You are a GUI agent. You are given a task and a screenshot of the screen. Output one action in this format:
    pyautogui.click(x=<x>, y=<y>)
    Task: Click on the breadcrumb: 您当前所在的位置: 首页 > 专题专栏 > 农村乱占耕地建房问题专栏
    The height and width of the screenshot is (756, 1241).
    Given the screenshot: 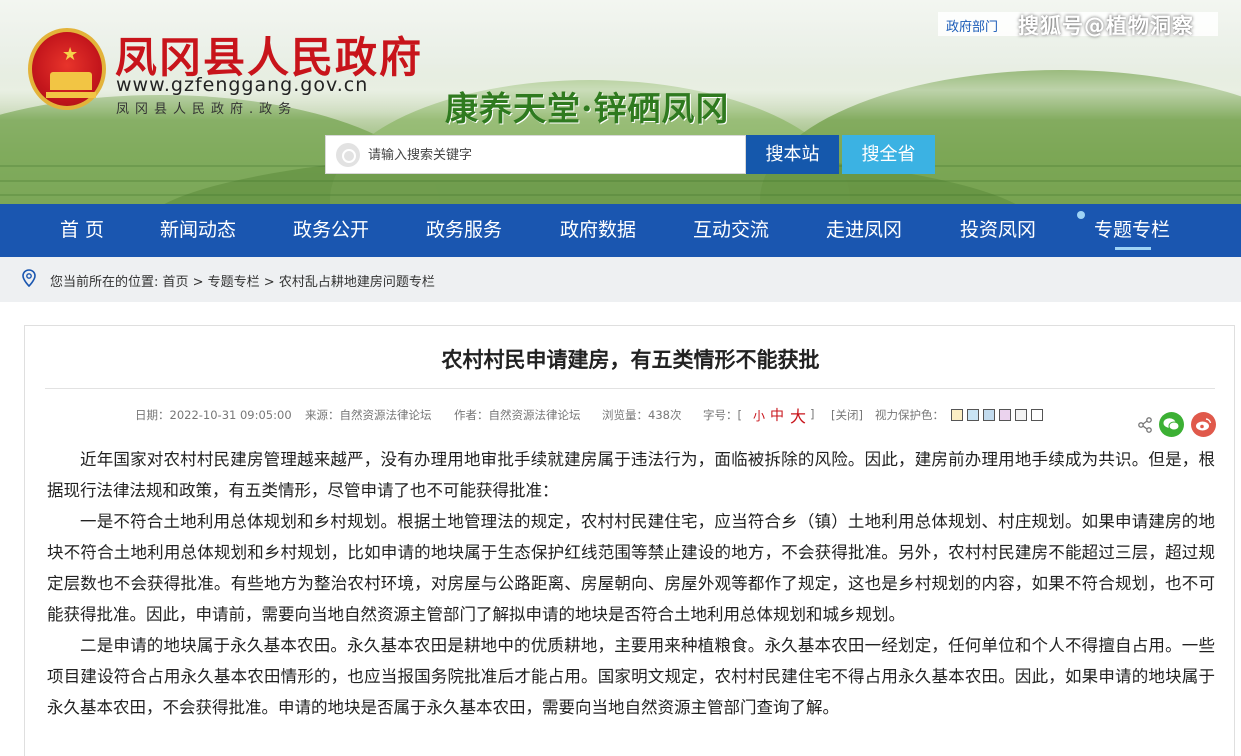 What is the action you would take?
    pyautogui.click(x=620, y=279)
    